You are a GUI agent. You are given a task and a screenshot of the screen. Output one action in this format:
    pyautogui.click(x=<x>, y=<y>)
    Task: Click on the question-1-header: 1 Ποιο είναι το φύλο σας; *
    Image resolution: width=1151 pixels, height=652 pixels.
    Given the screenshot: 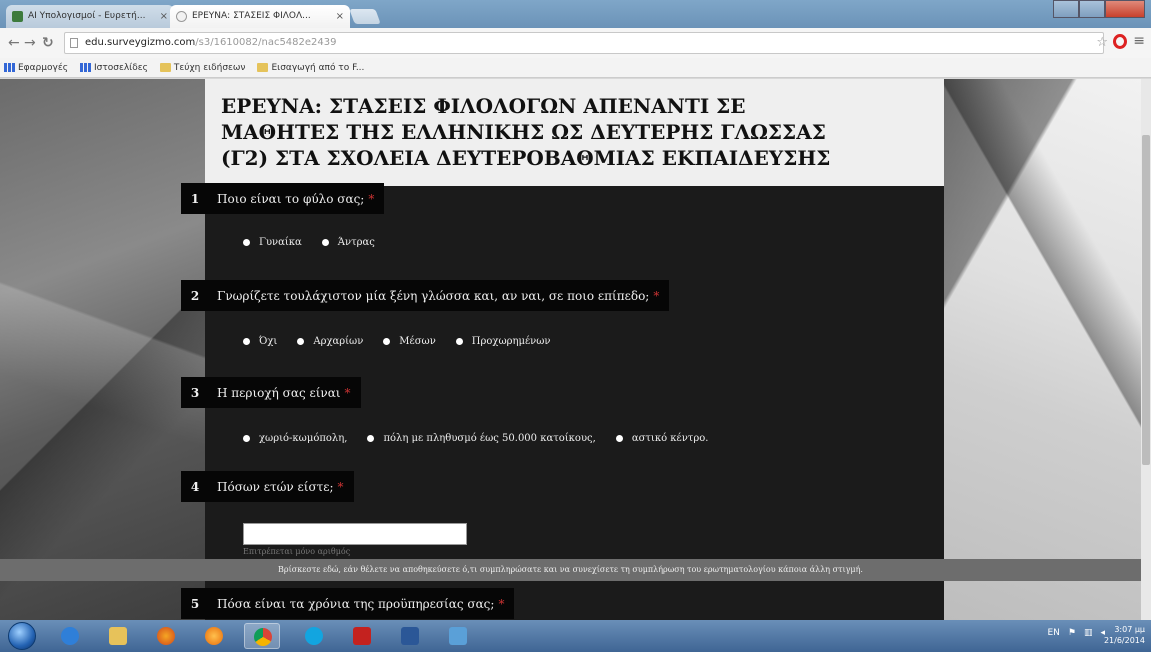 What is the action you would take?
    pyautogui.click(x=283, y=198)
    